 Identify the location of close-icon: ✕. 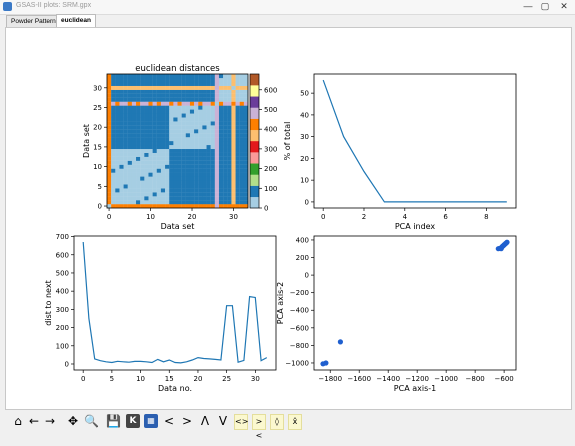
(564, 6).